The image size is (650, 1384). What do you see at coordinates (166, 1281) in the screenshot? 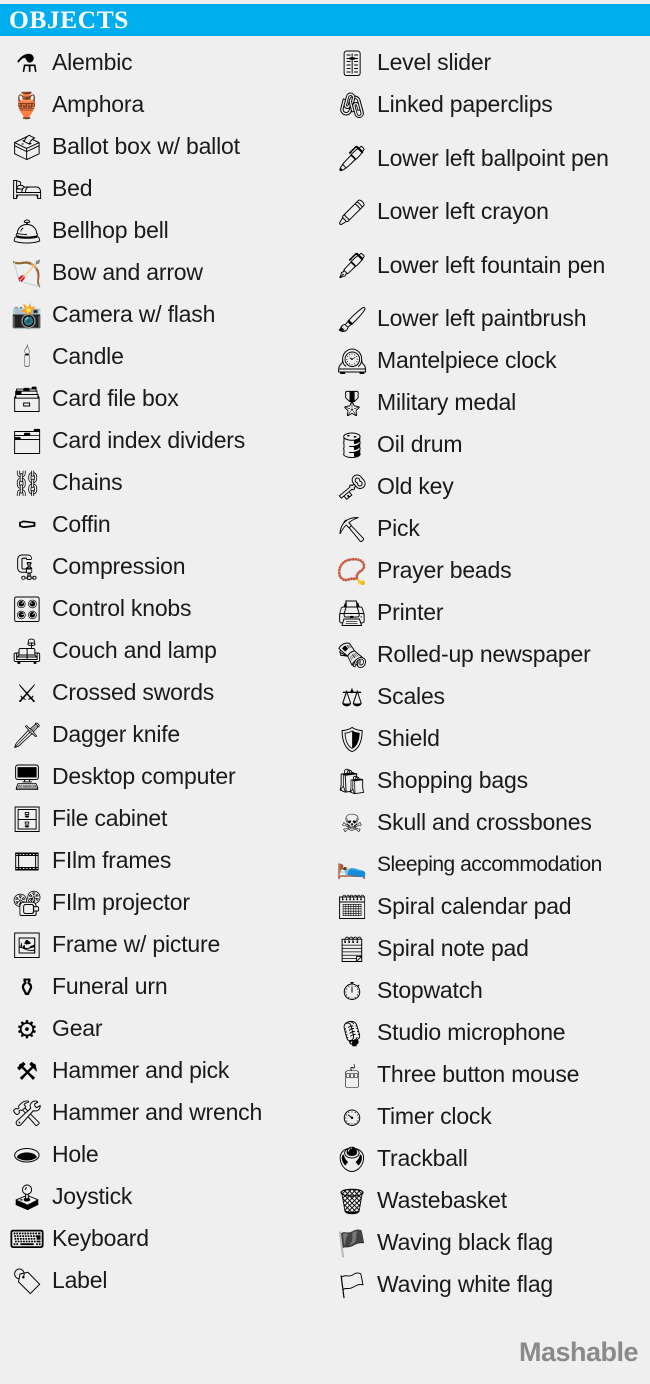
I see `list-item: 🏷 Label` at bounding box center [166, 1281].